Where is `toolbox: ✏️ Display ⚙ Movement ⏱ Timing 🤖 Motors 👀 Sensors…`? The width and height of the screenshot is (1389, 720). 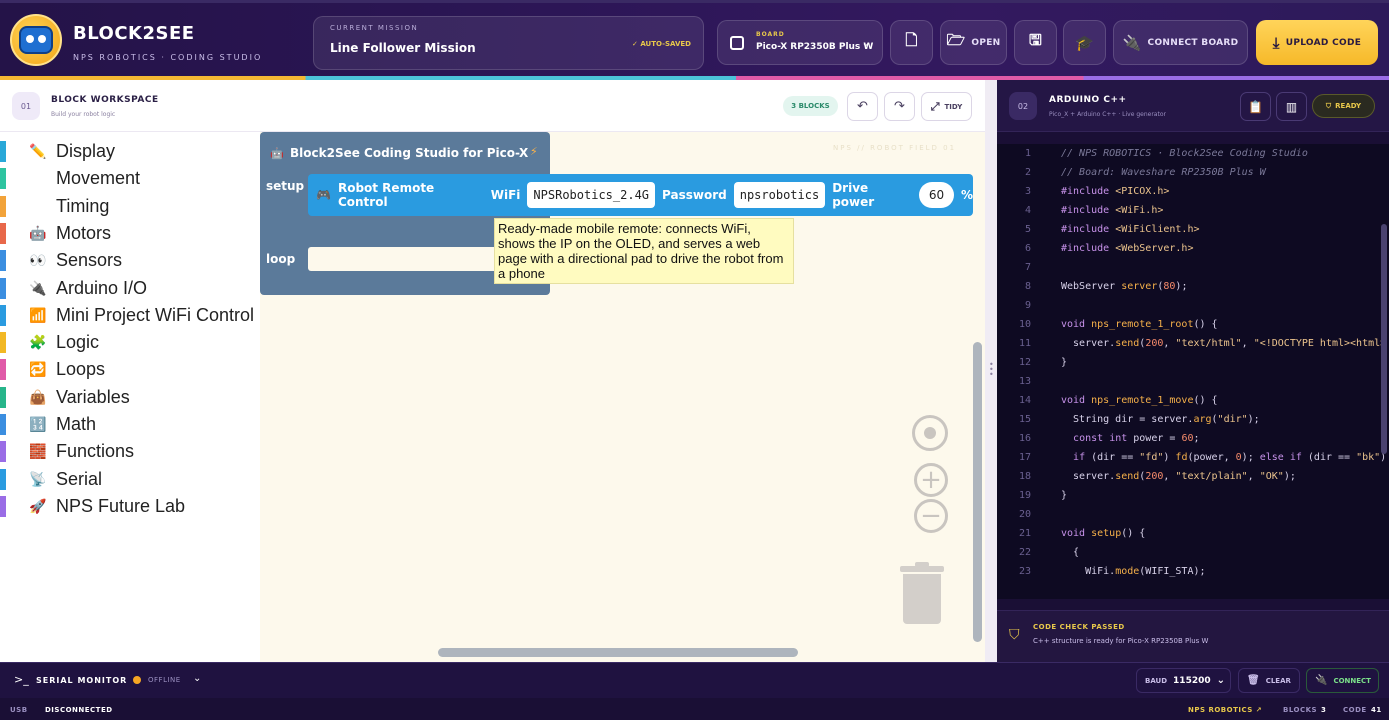 toolbox: ✏️ Display ⚙ Movement ⏱ Timing 🤖 Motors 👀 Sensors… is located at coordinates (130, 397).